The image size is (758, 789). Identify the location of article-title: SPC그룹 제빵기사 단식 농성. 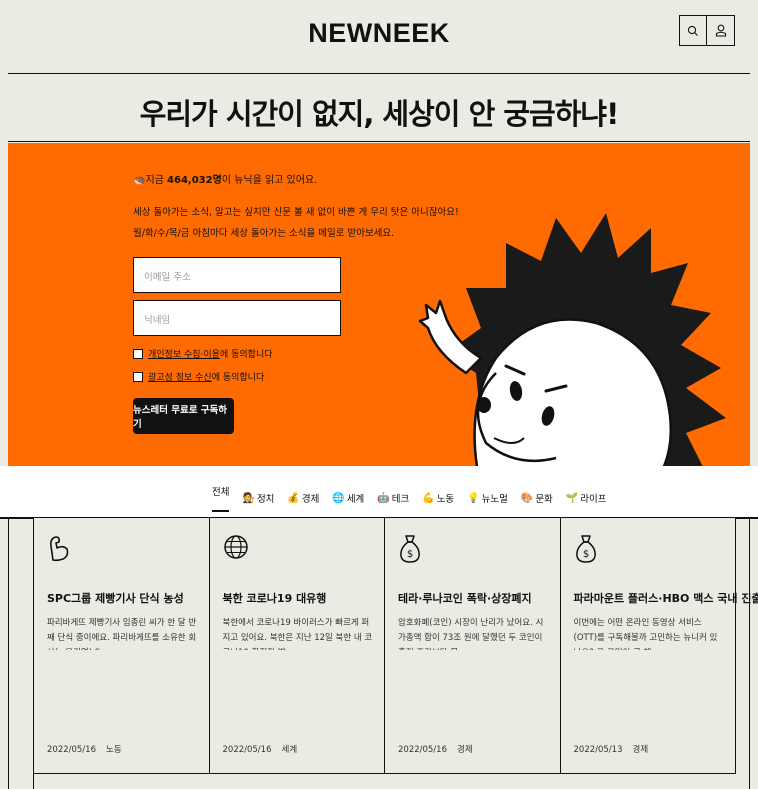
(115, 598).